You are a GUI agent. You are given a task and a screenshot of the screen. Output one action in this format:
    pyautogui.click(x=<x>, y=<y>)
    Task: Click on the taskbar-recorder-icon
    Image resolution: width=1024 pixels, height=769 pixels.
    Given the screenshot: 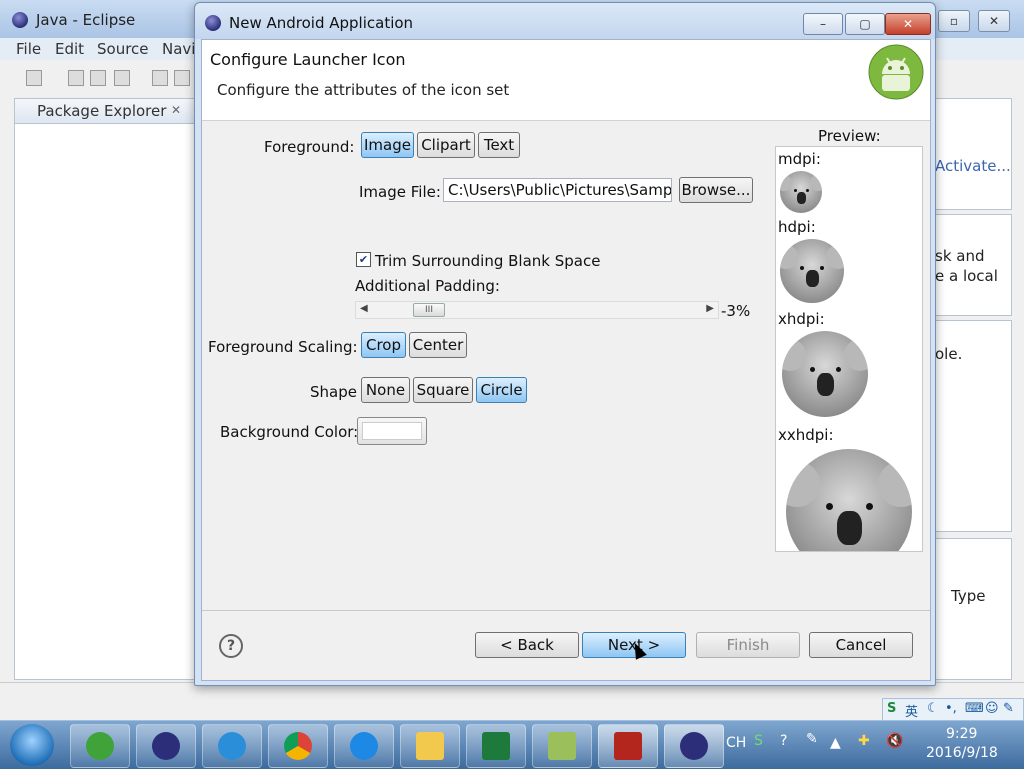 What is the action you would take?
    pyautogui.click(x=628, y=746)
    